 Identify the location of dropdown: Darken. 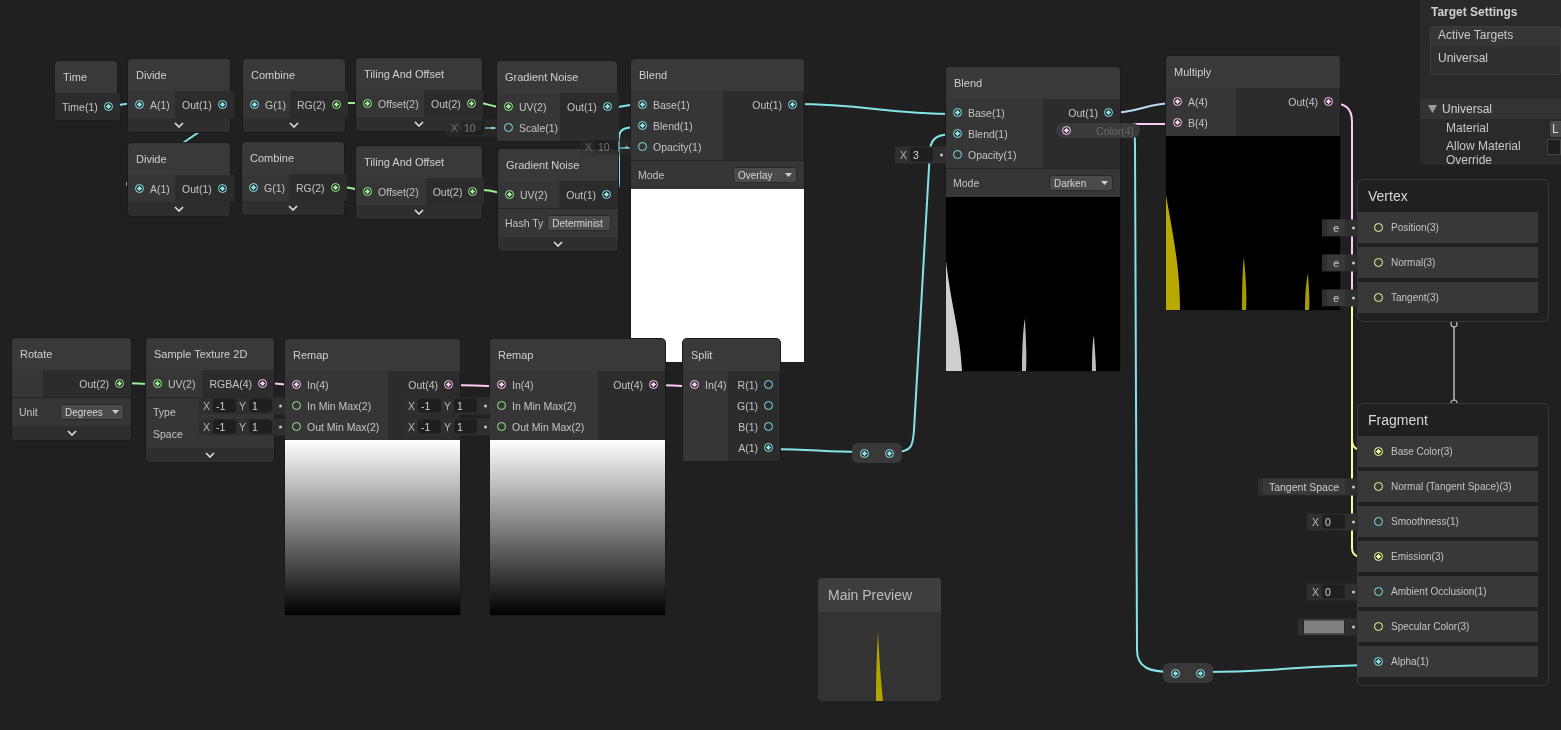
(1081, 183).